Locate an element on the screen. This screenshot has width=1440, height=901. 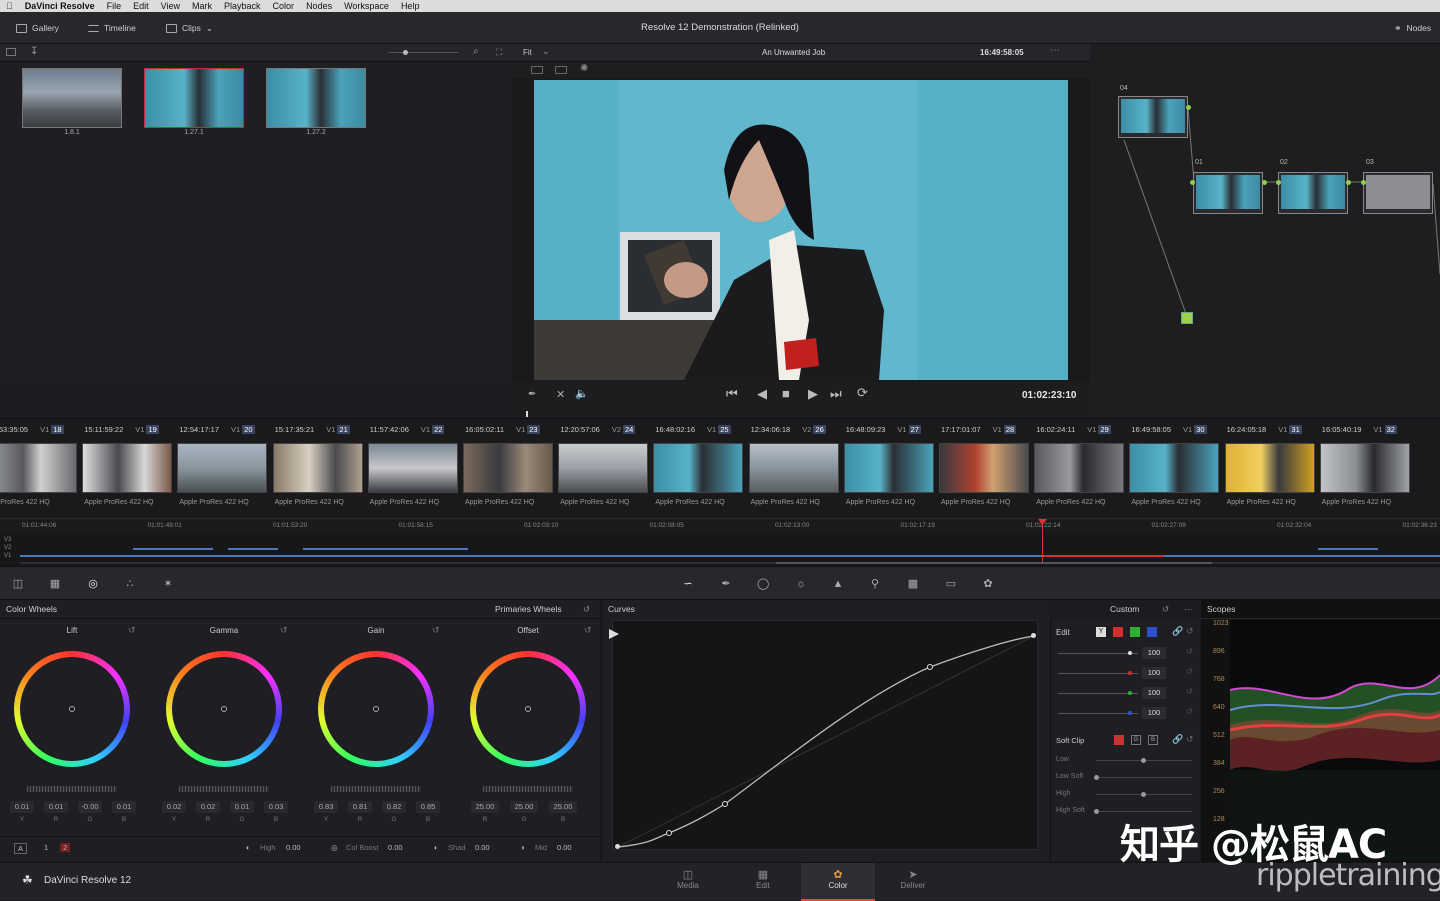
motion-effects-icon: ✶ is located at coordinates (168, 584).